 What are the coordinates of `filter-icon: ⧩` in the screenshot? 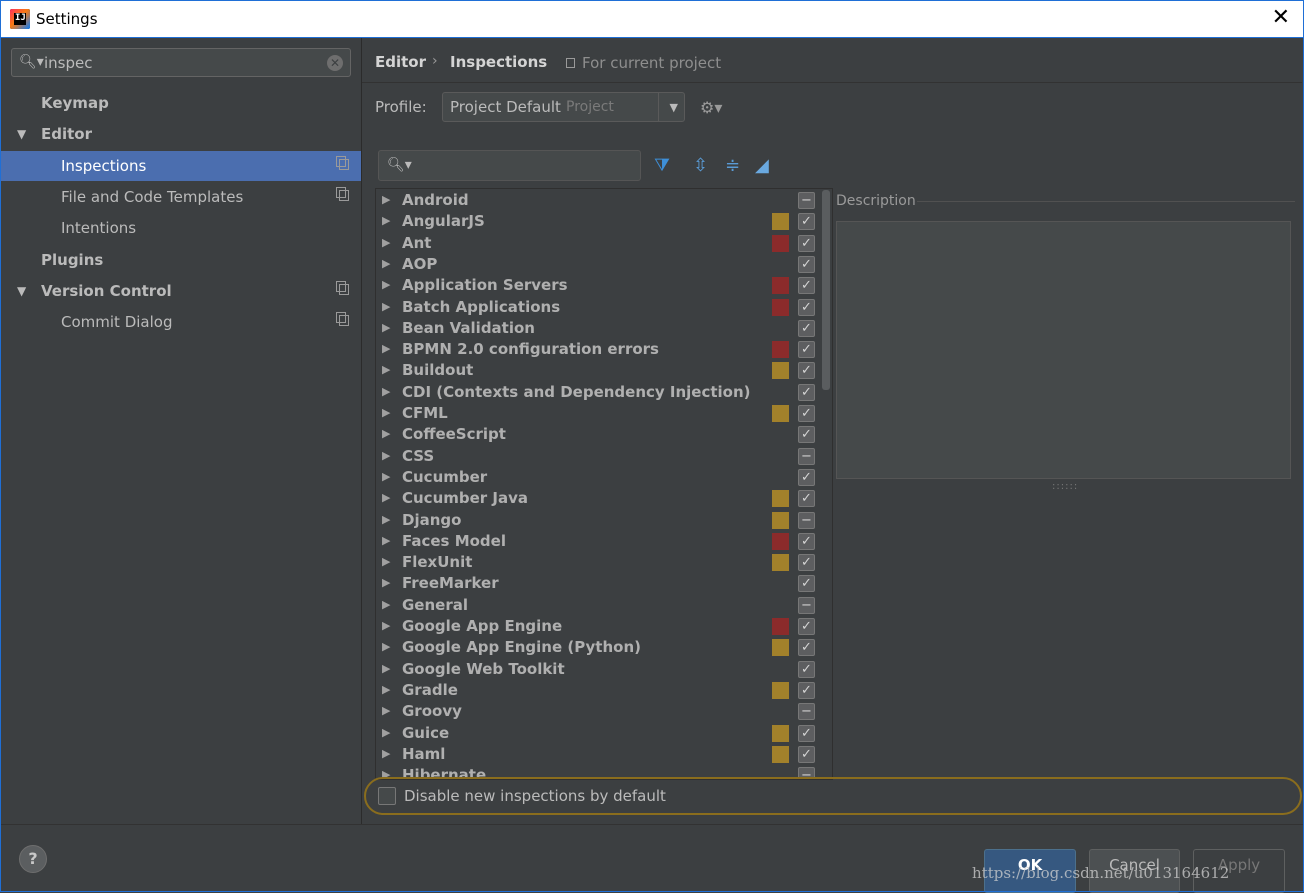 It's located at (662, 166).